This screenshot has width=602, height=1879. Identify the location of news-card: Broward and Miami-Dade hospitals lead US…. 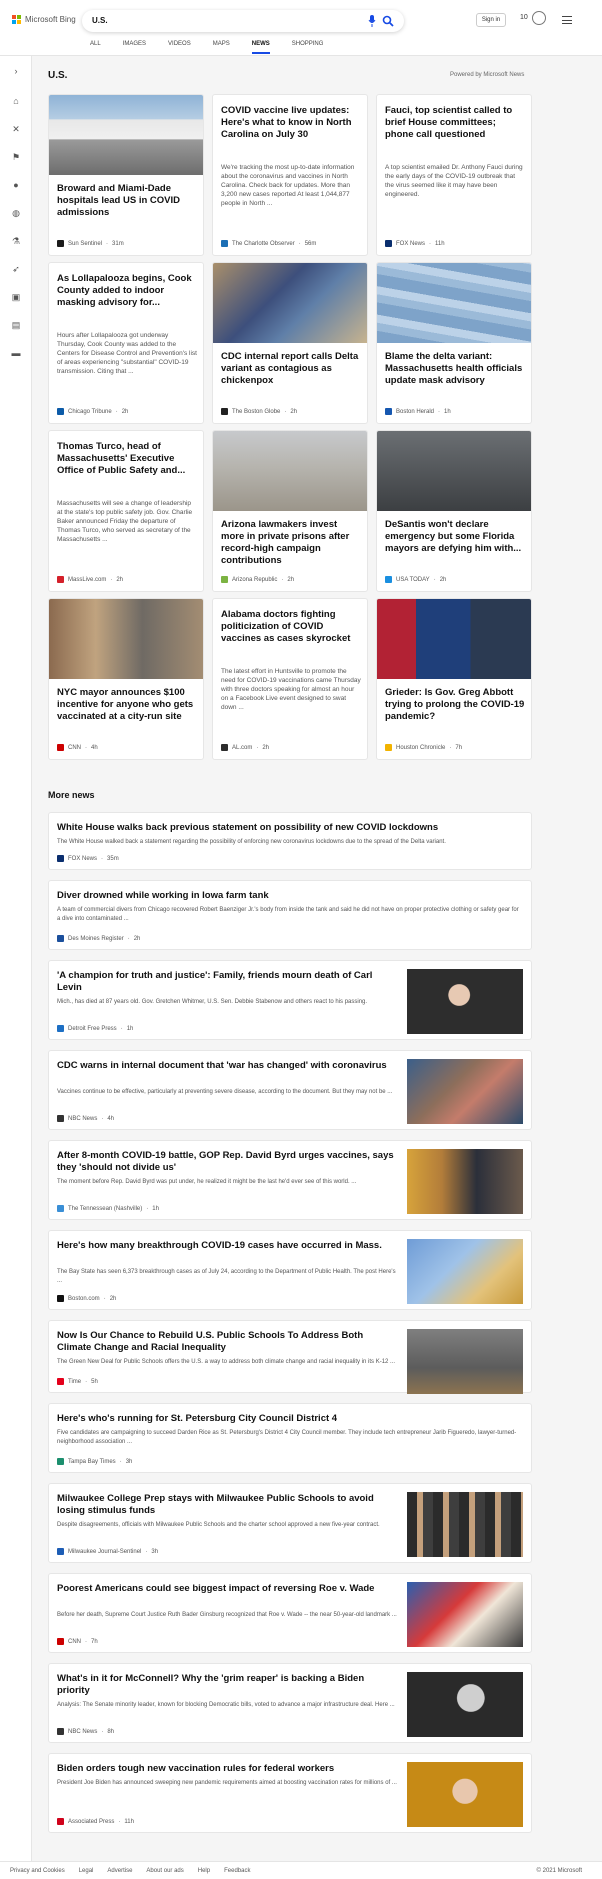
(126, 175).